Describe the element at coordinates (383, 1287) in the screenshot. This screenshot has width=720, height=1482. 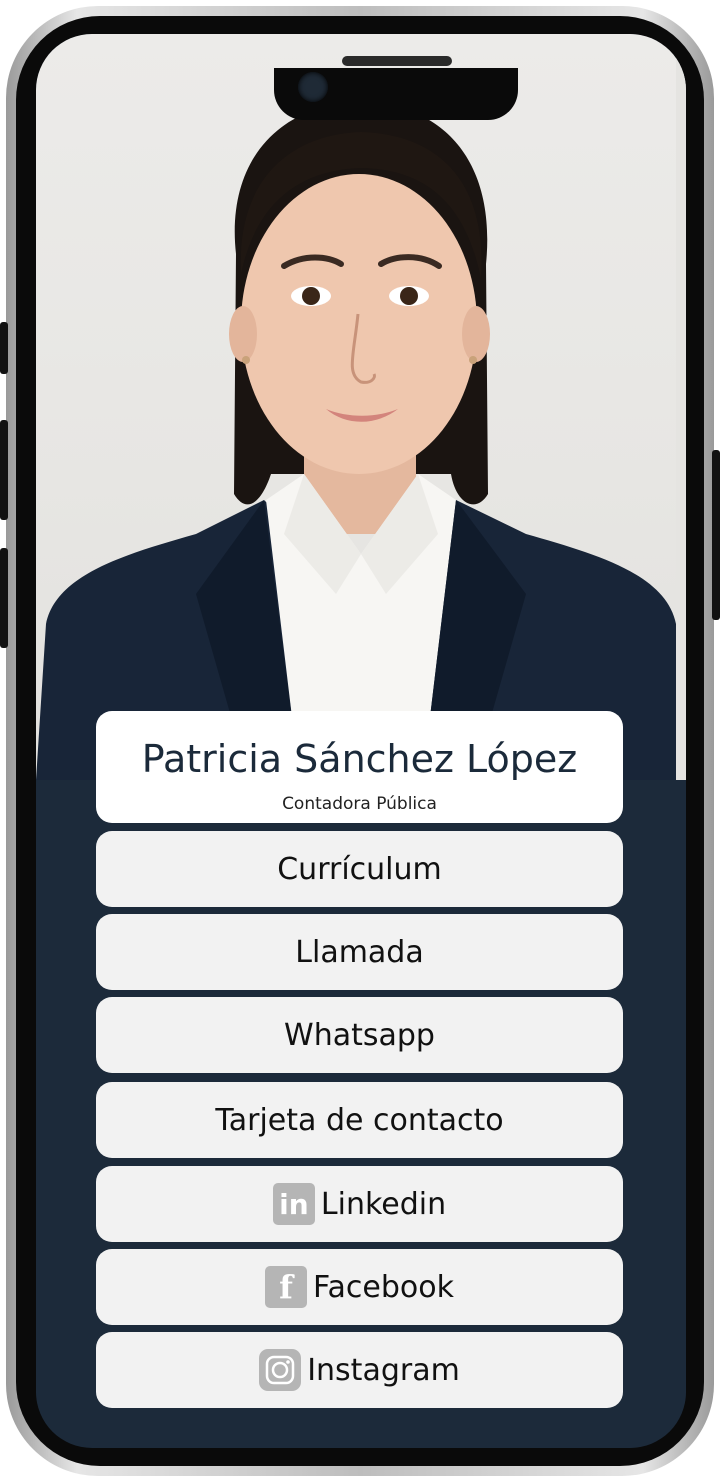
I see `facebook-label: Facebook` at that location.